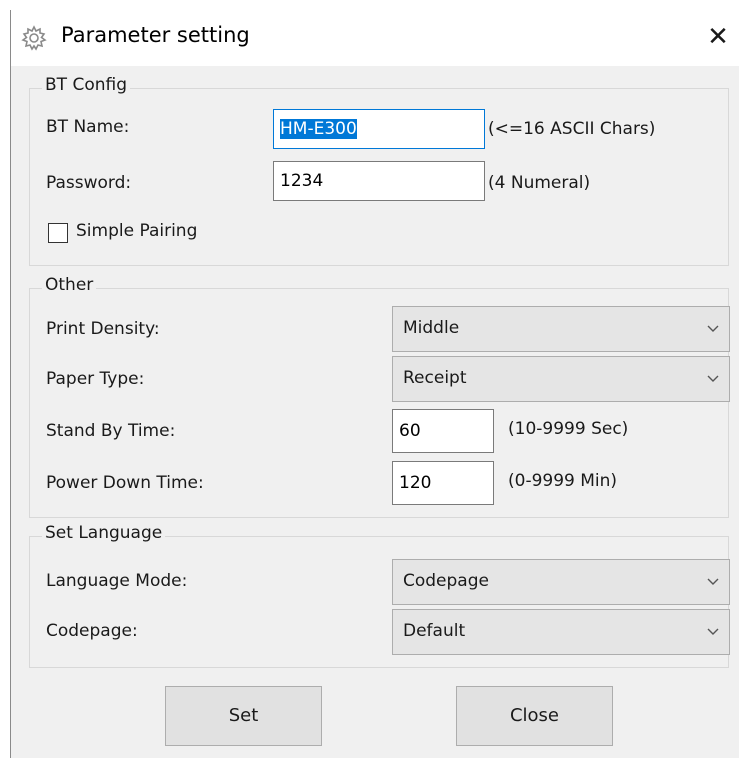  I want to click on language-mode-value: Codepage, so click(446, 581).